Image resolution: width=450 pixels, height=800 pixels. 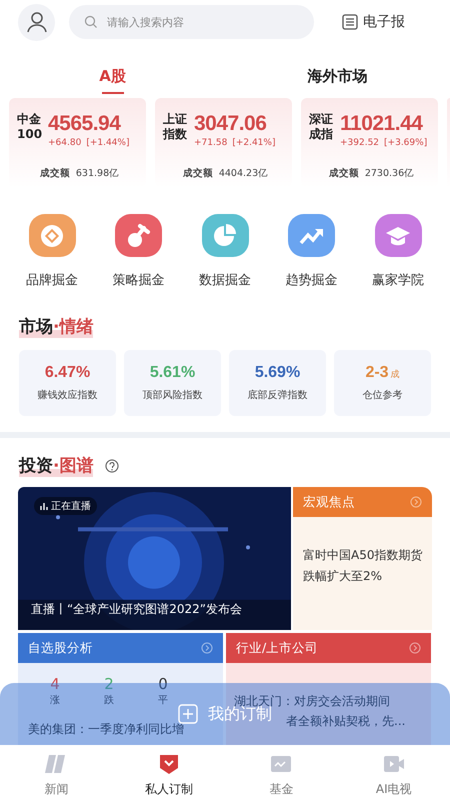 I want to click on nav-tab: 基金, so click(x=281, y=772).